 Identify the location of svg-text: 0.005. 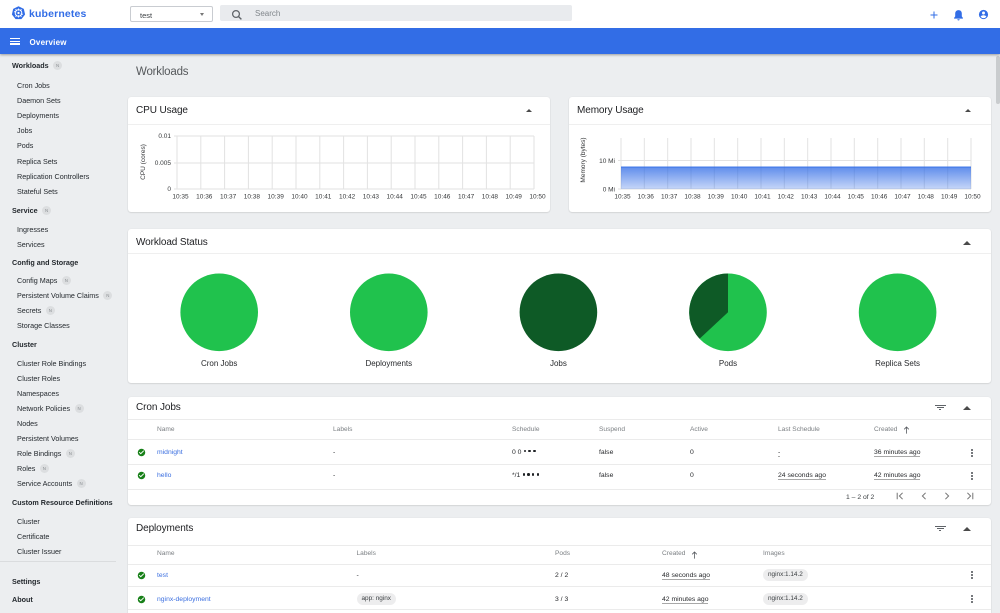
(163, 163).